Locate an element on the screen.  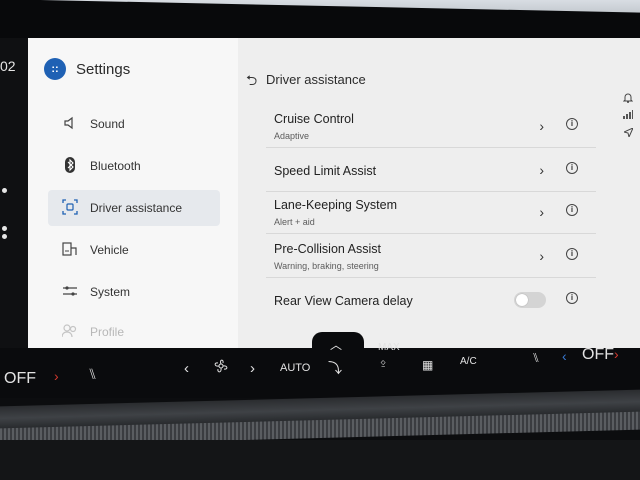
panel-title: Driver assistance is located at coordinates (316, 79).